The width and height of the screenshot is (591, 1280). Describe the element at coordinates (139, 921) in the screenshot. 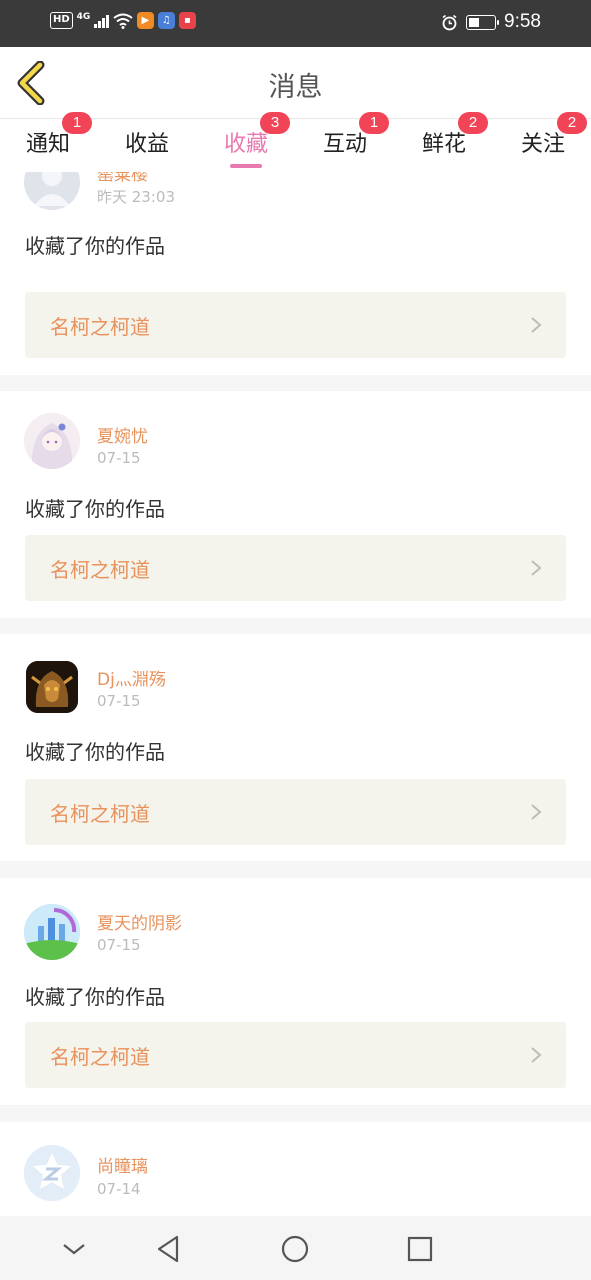

I see `username: 夏天的阴影` at that location.